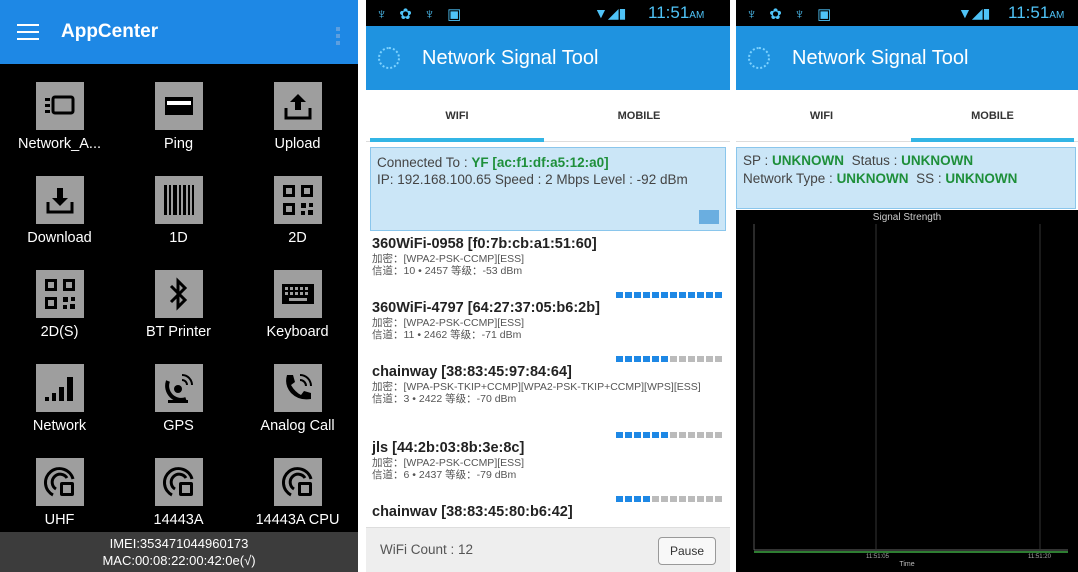 The width and height of the screenshot is (1078, 572). I want to click on ping-icon, so click(178, 106).